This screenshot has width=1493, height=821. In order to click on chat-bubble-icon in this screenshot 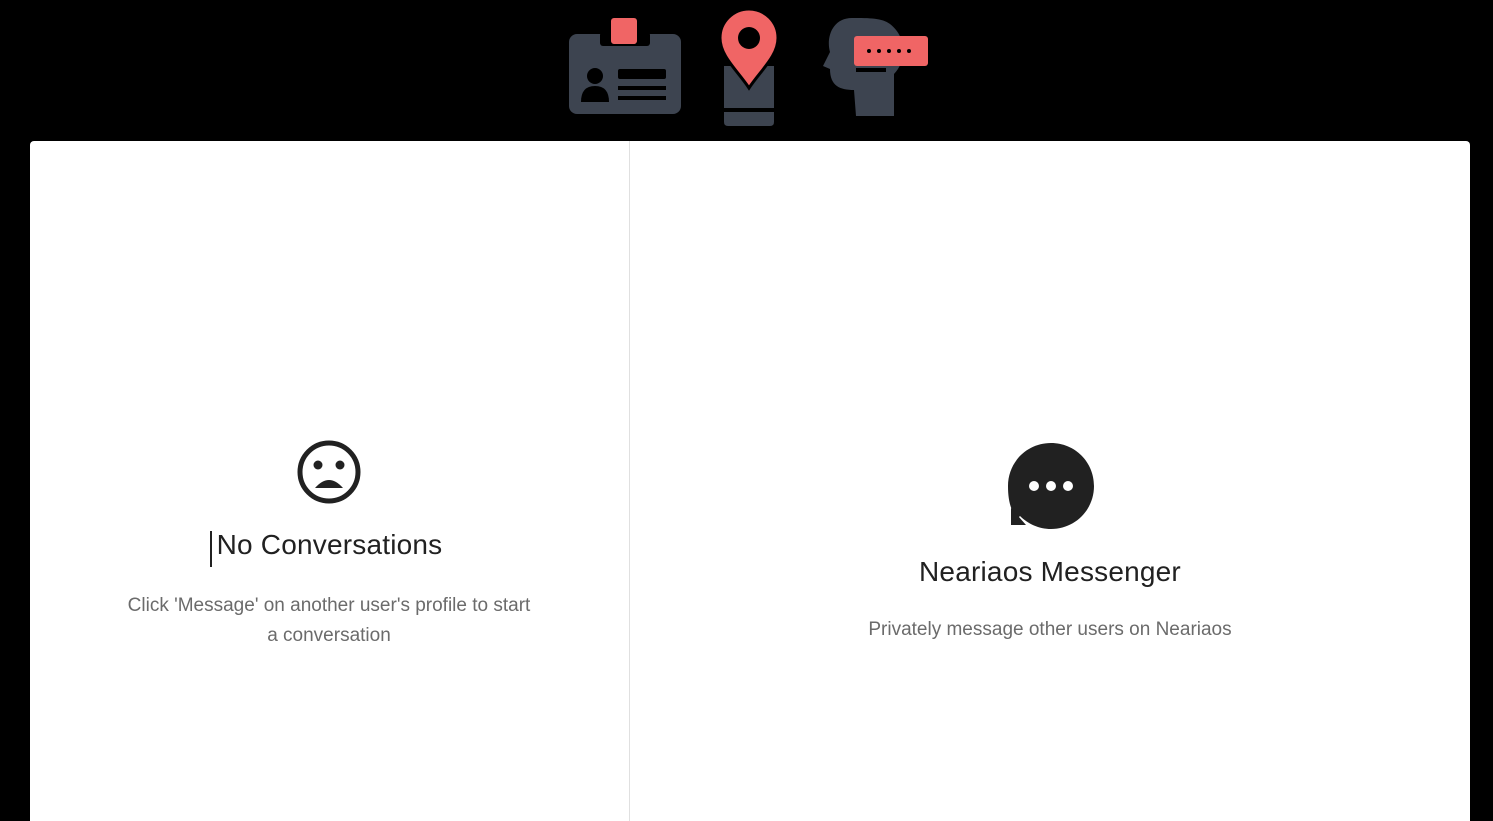, I will do `click(1051, 486)`.